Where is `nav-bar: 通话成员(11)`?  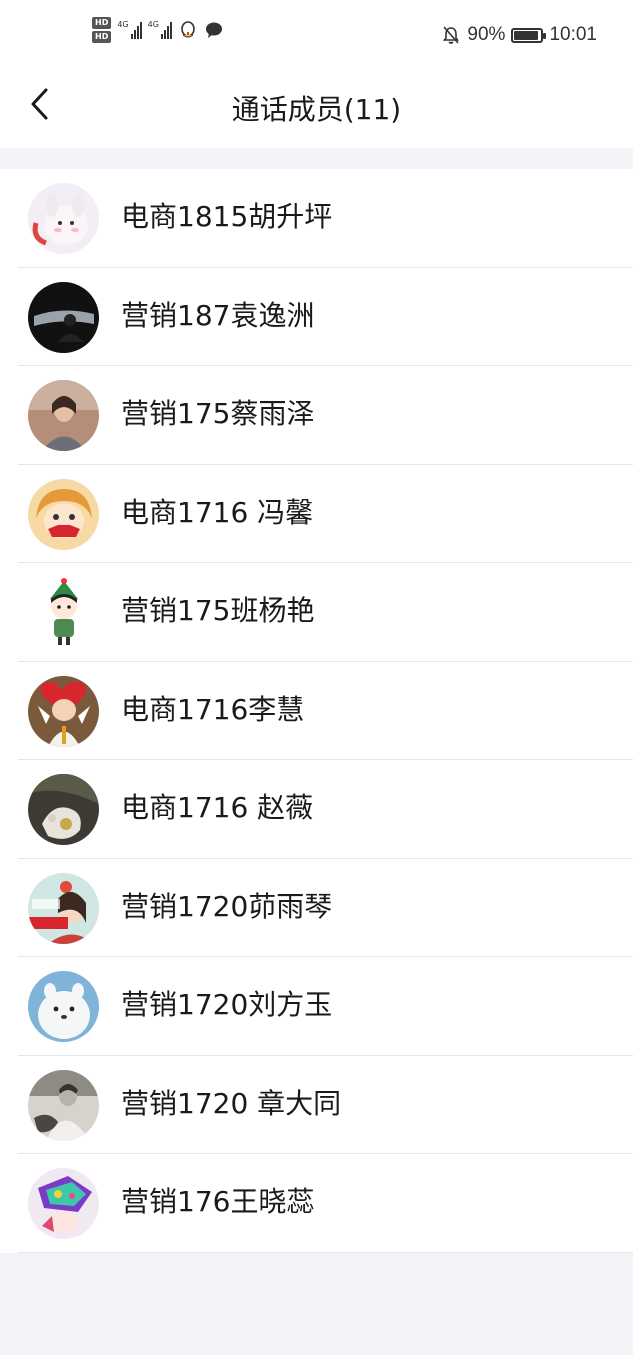 nav-bar: 通话成员(11) is located at coordinates (316, 110).